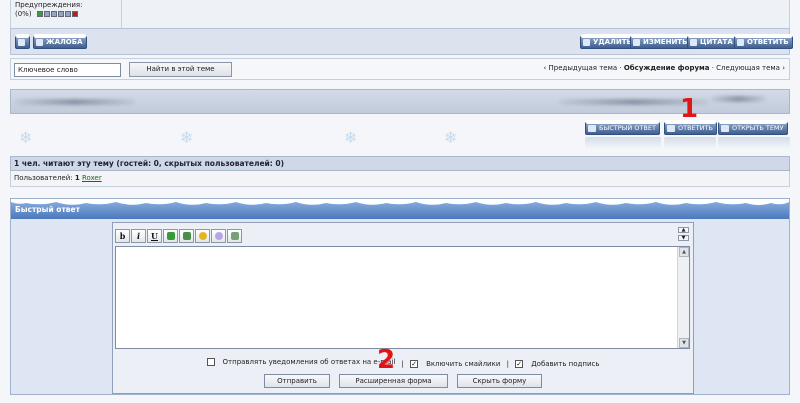 This screenshot has width=800, height=403. What do you see at coordinates (665, 42) in the screenshot?
I see `edit-label: ИЗМЕНИТЬ` at bounding box center [665, 42].